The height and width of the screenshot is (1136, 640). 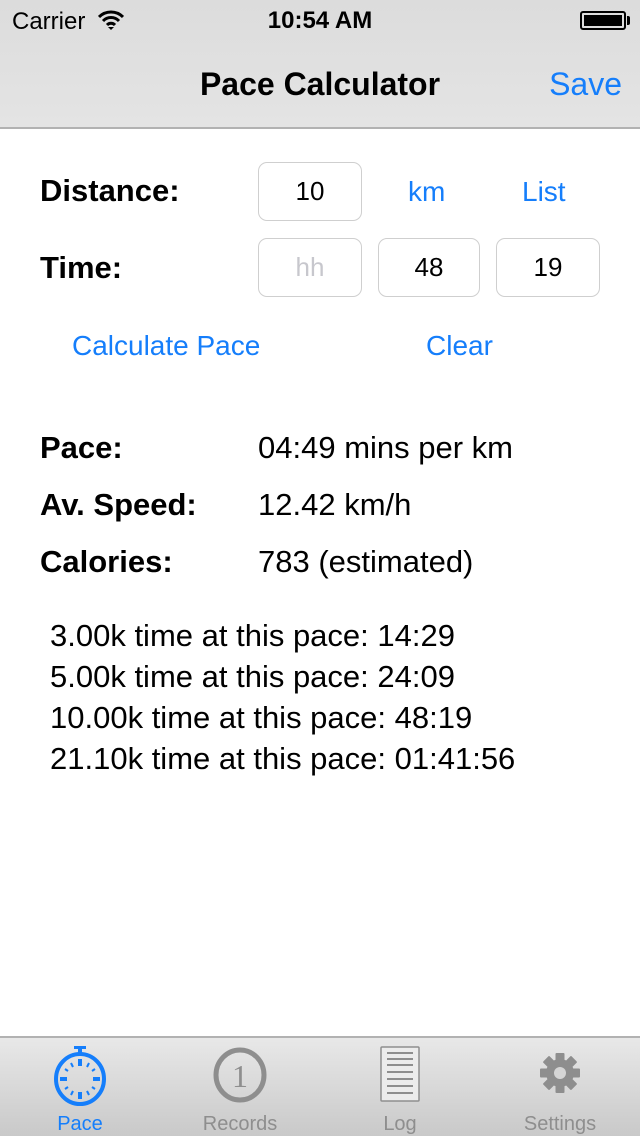 I want to click on stopwatch-icon, so click(x=80, y=1076).